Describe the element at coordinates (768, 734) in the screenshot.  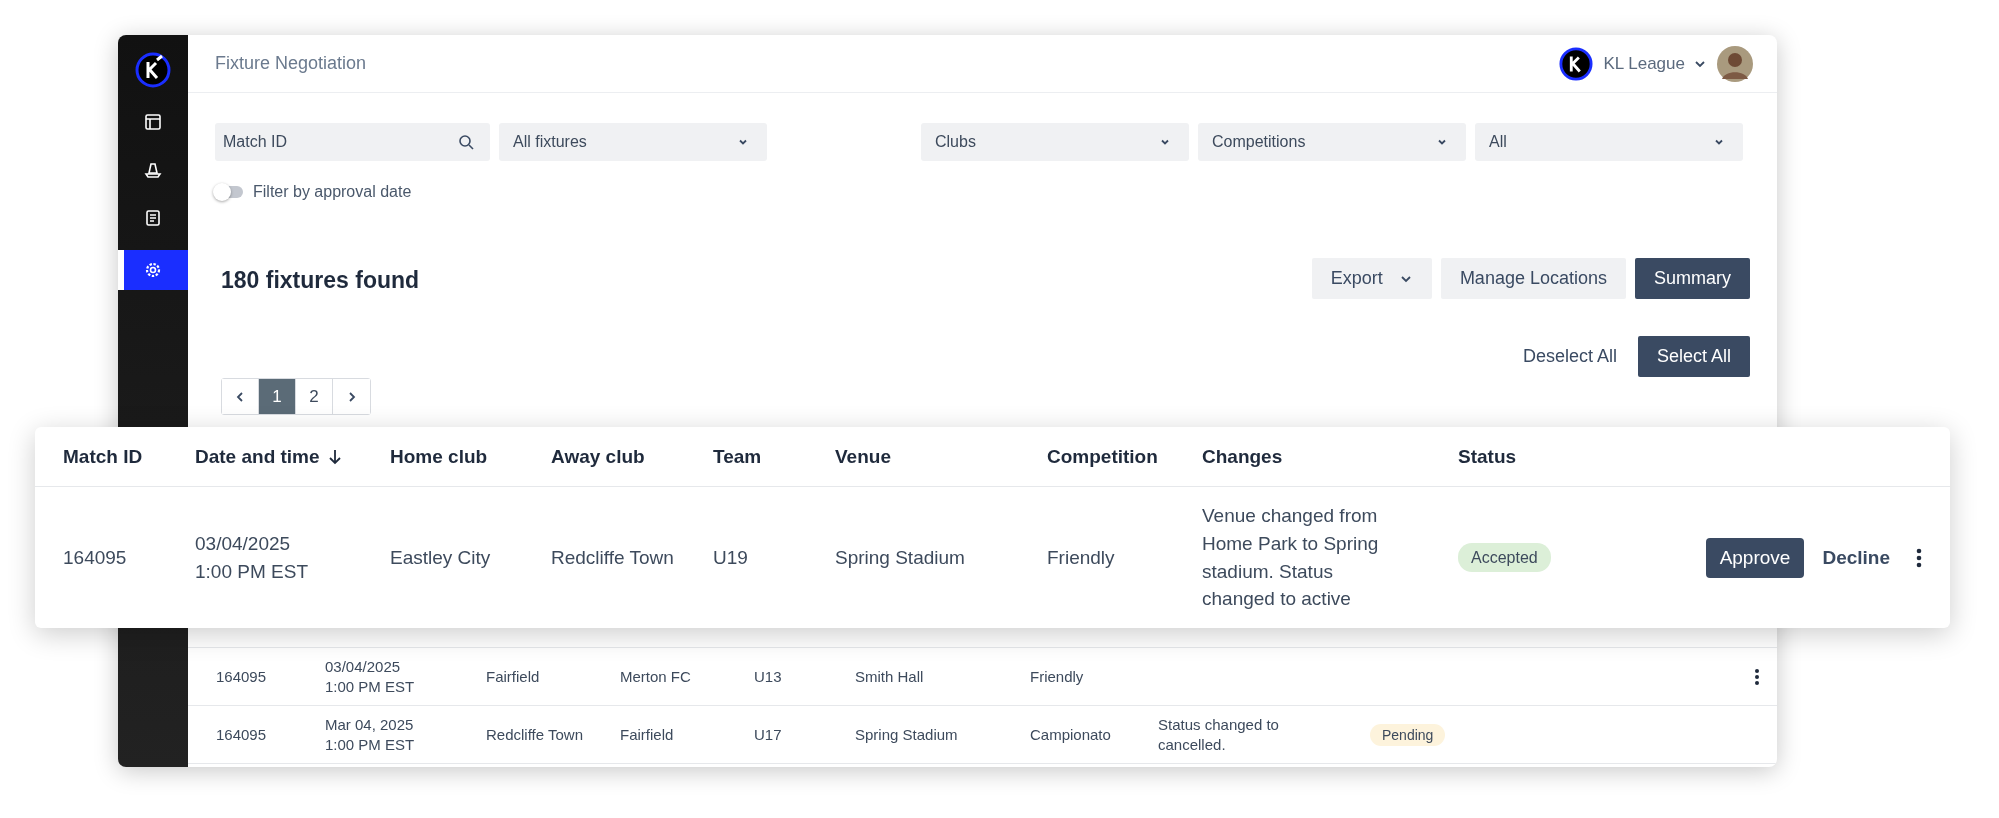
I see `table-cell-text: U17` at that location.